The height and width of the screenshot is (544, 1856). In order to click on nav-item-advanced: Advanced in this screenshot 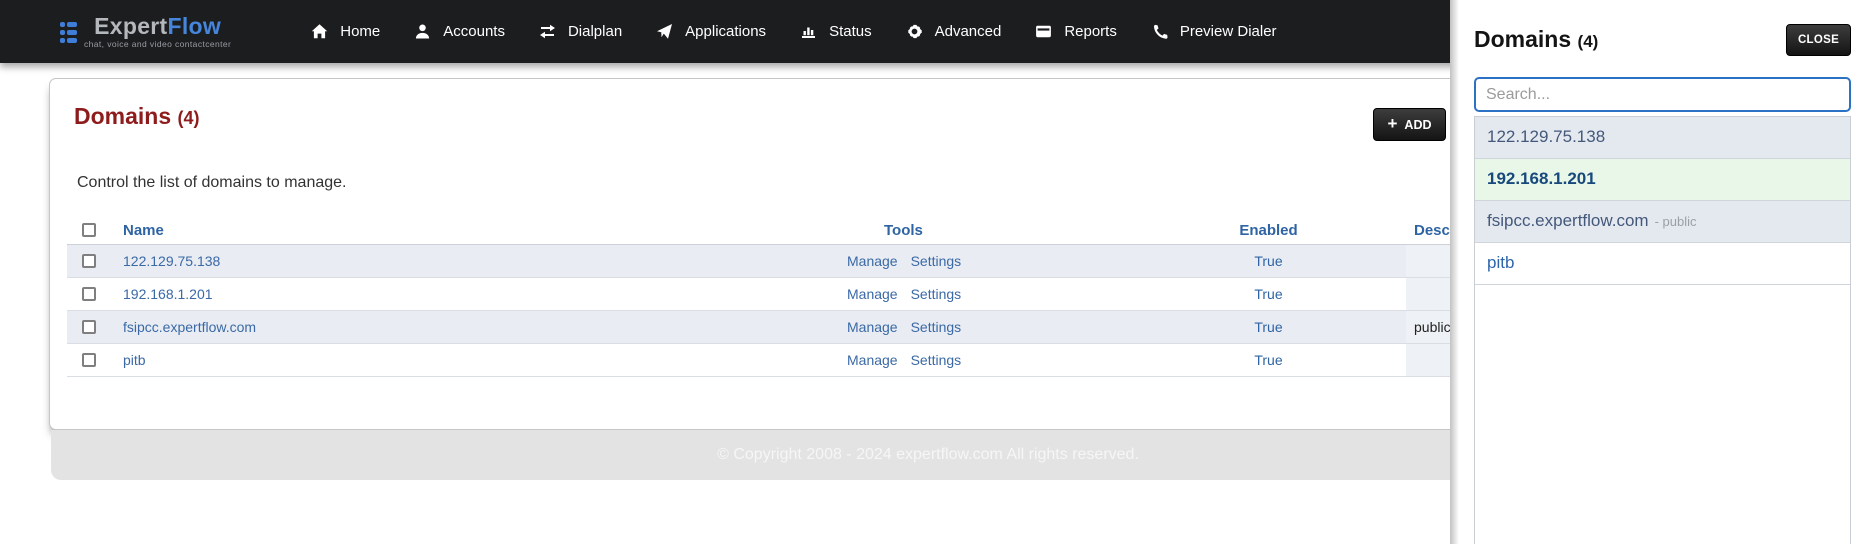, I will do `click(954, 31)`.